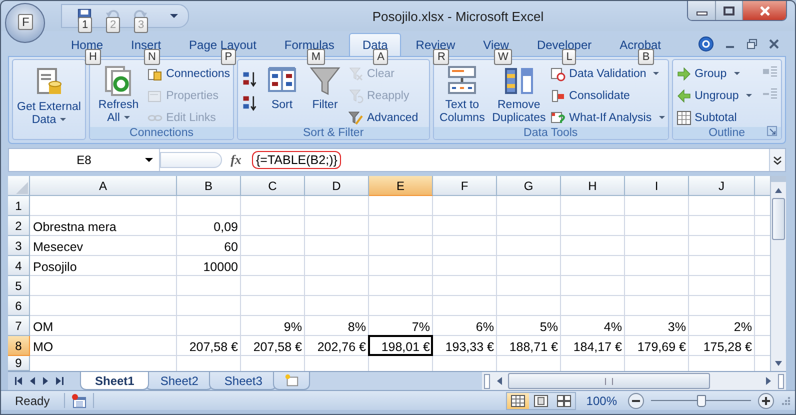 This screenshot has width=796, height=415. I want to click on reapply-icon, so click(356, 96).